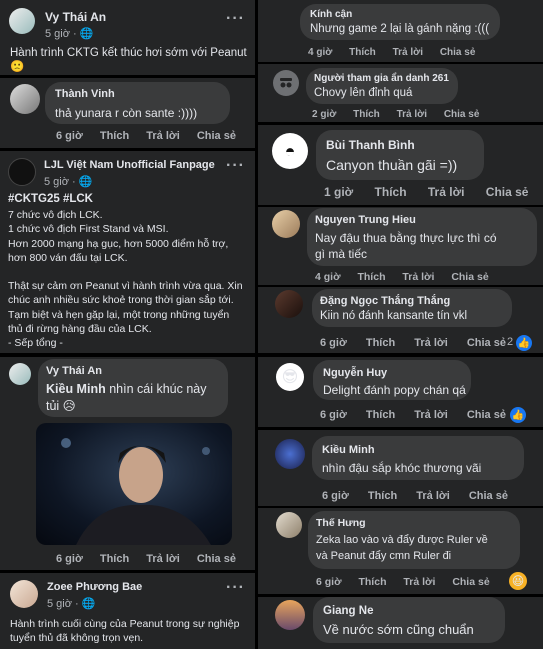 The width and height of the screenshot is (543, 649). Describe the element at coordinates (518, 581) in the screenshot. I see `haha-reaction-icon: 😆` at that location.